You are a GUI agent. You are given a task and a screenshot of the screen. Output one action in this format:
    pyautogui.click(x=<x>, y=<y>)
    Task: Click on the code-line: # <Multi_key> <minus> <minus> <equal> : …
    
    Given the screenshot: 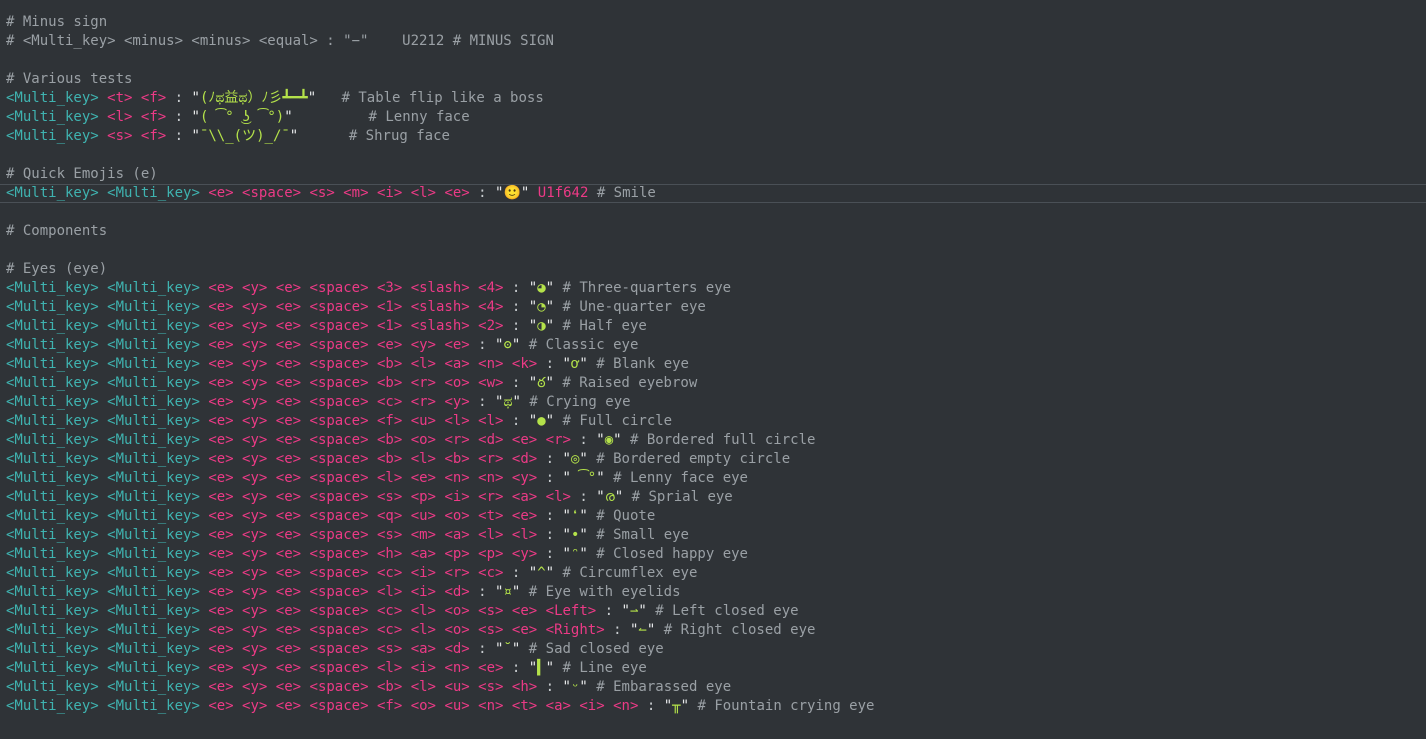 What is the action you would take?
    pyautogui.click(x=716, y=41)
    